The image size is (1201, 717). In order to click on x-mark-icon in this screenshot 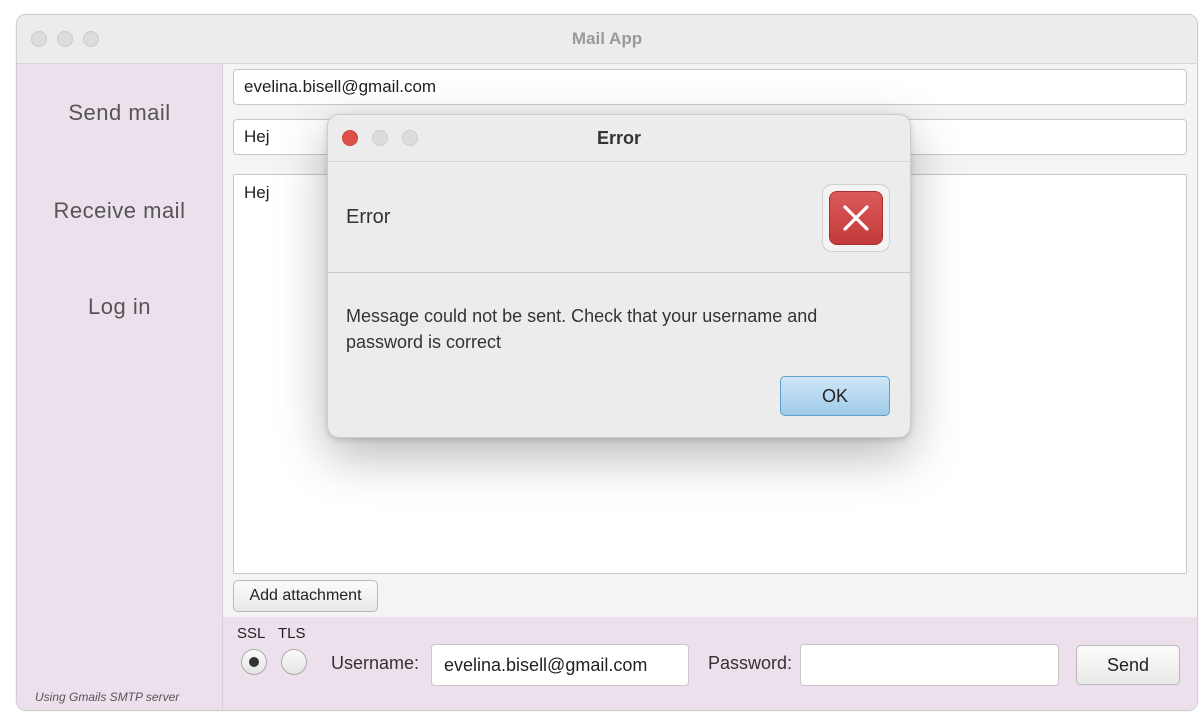, I will do `click(856, 218)`.